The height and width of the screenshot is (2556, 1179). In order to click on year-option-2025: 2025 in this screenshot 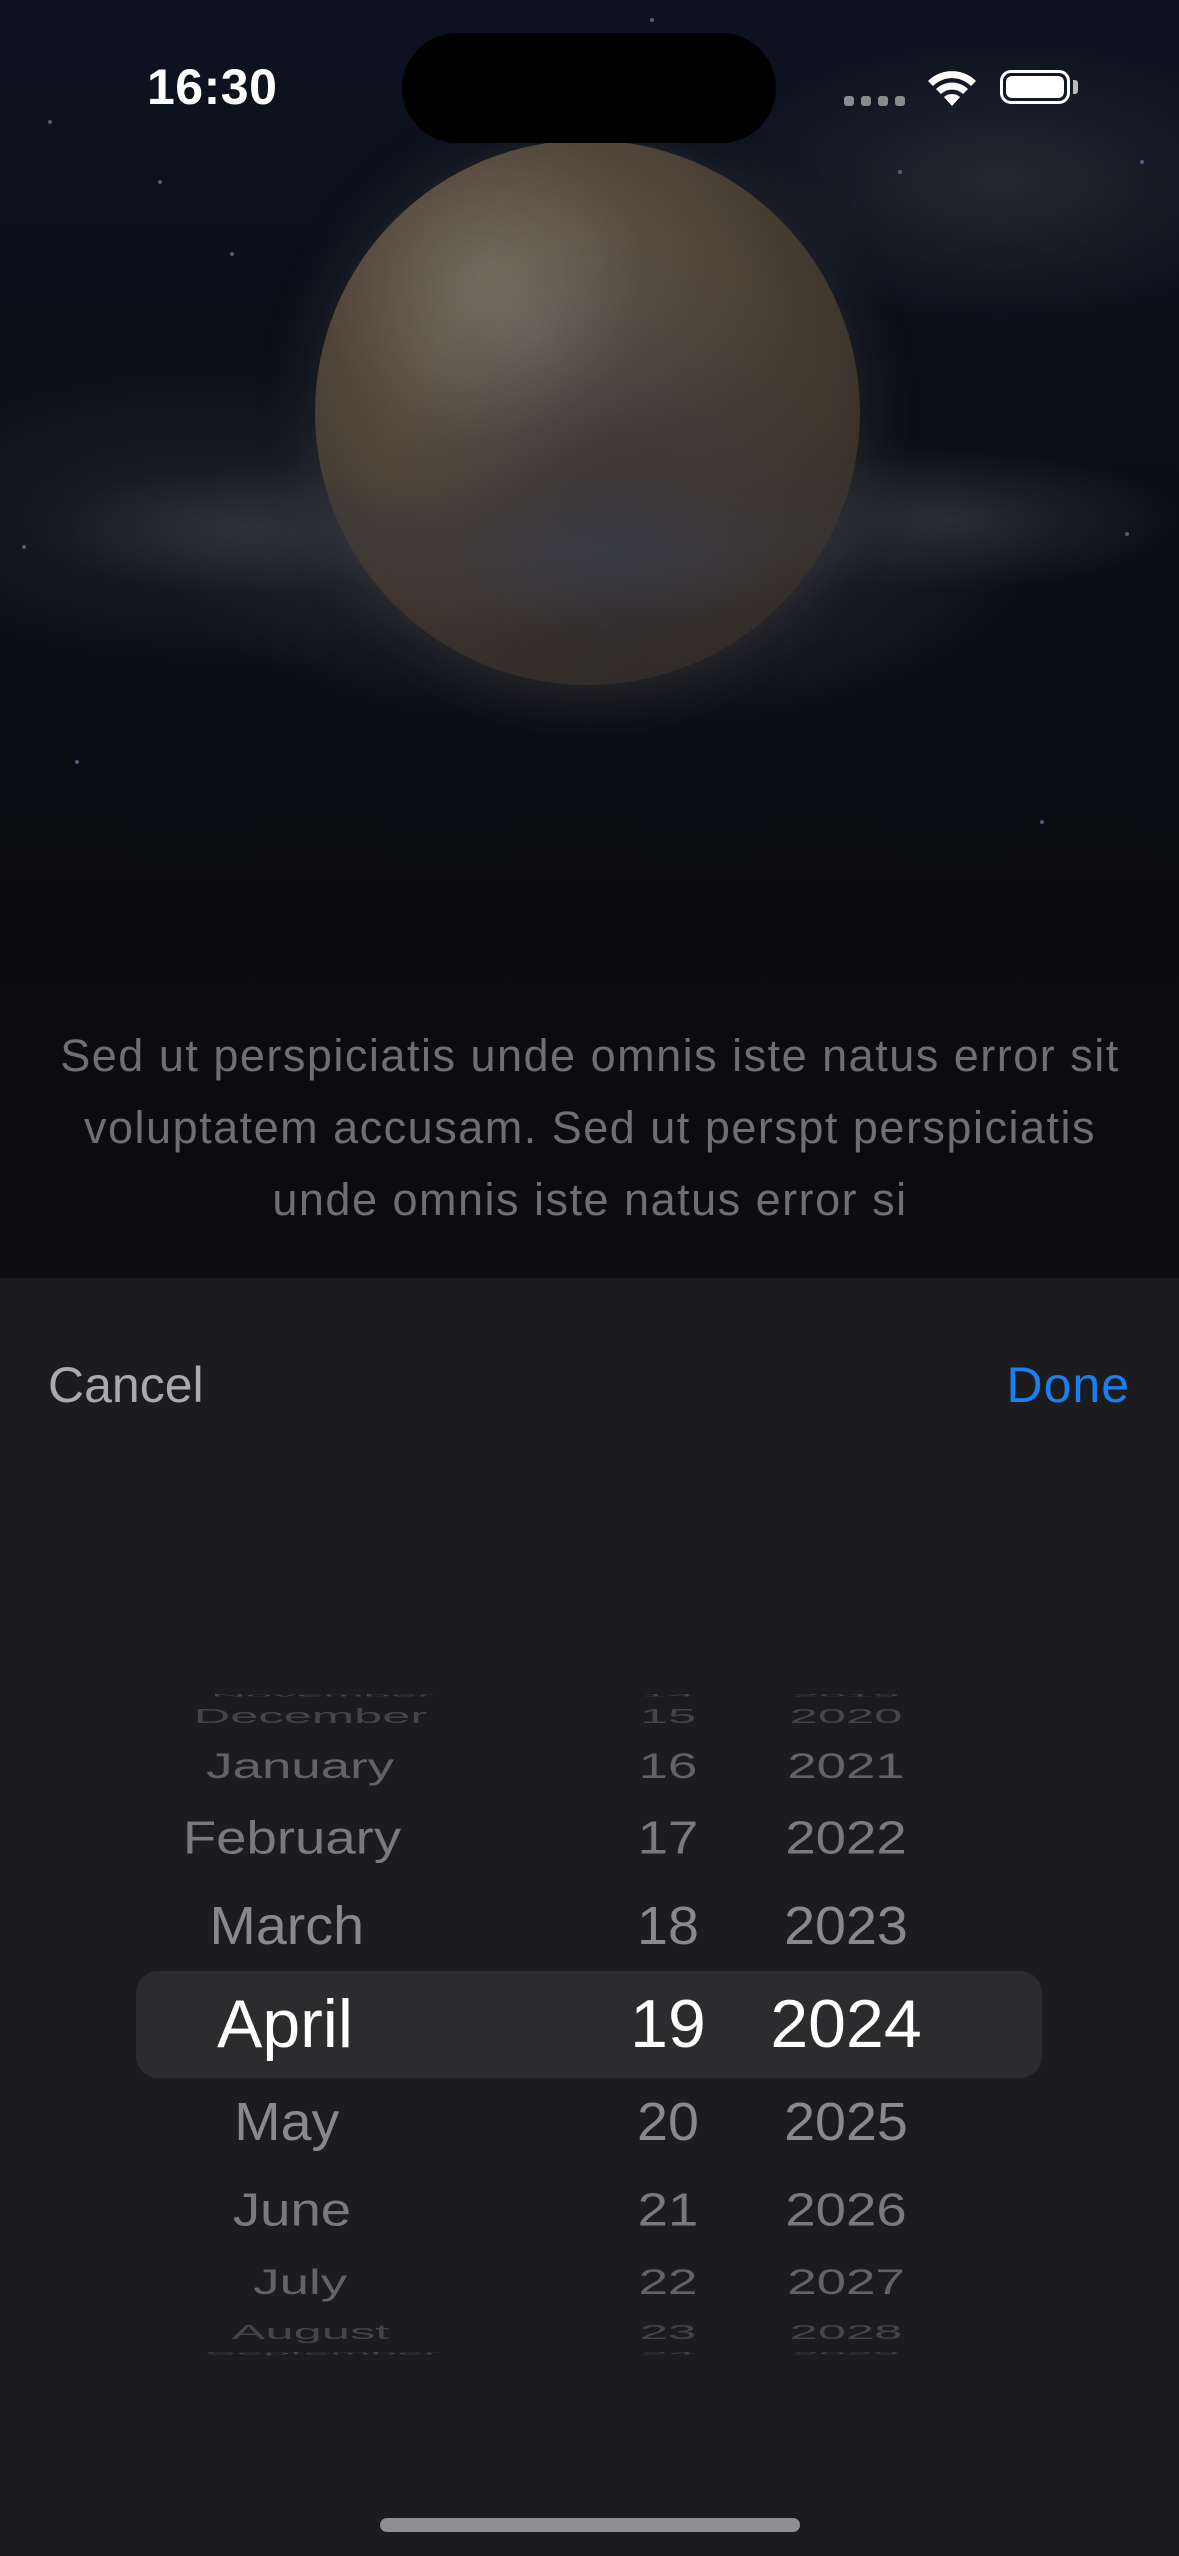, I will do `click(846, 2121)`.